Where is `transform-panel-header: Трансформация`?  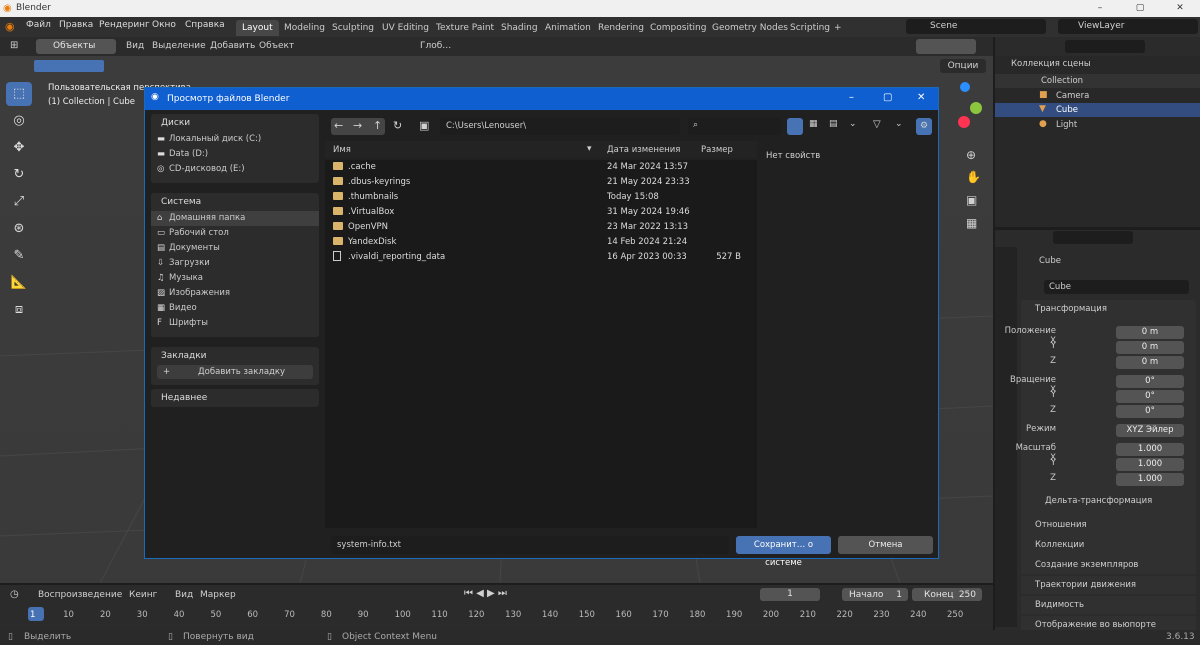 transform-panel-header: Трансформация is located at coordinates (1108, 309).